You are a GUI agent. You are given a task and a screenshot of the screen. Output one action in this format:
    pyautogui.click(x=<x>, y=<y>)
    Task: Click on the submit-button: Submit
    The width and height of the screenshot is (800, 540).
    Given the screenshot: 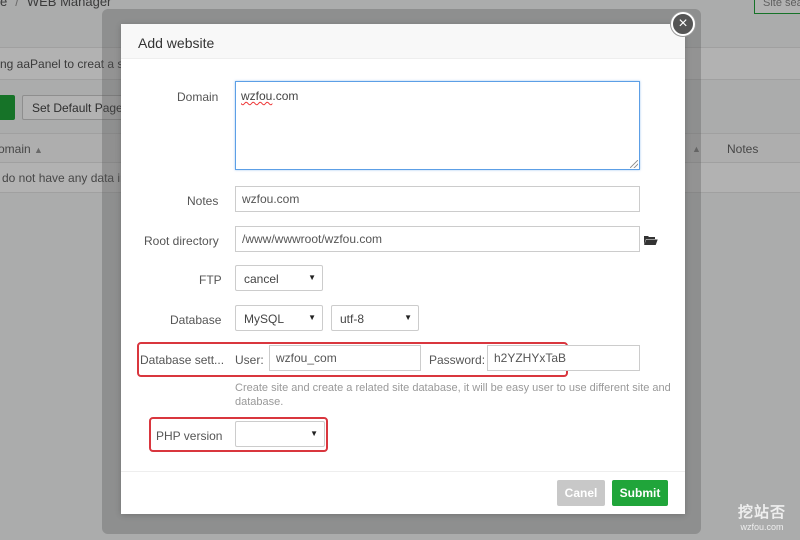 What is the action you would take?
    pyautogui.click(x=640, y=493)
    